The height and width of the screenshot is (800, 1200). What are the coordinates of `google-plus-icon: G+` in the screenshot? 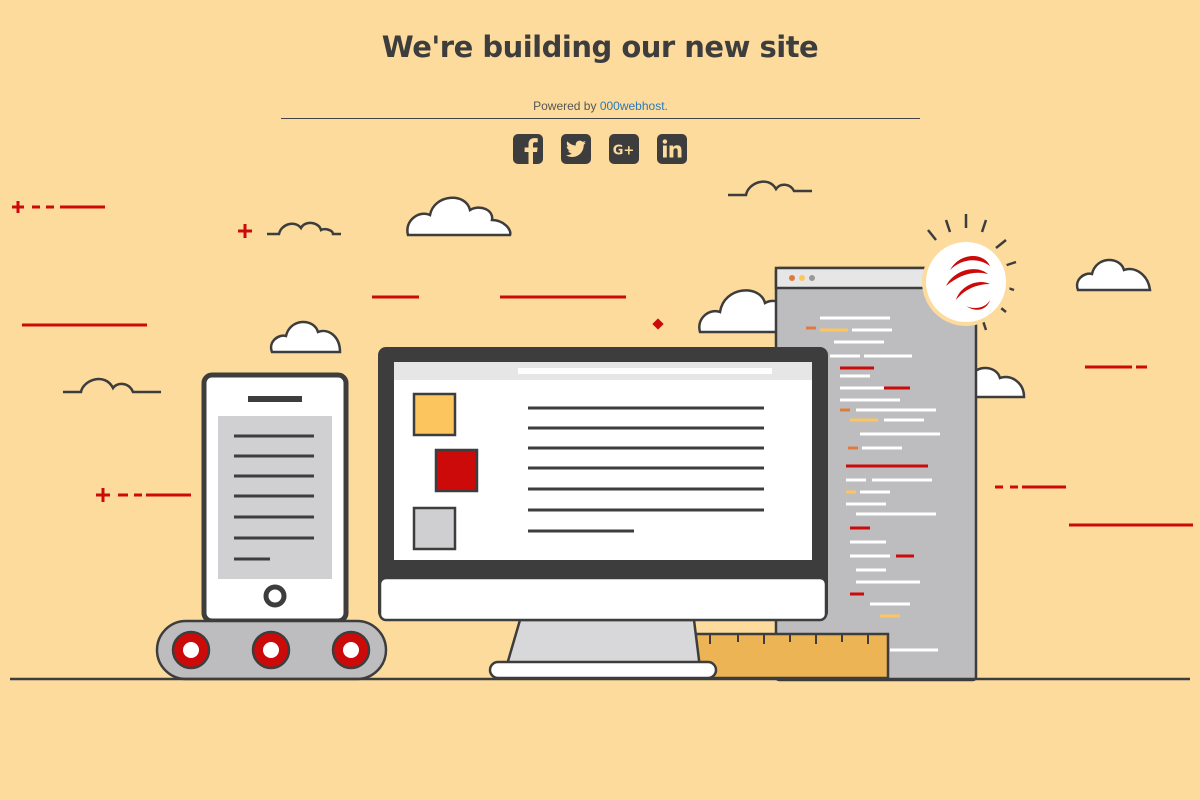 It's located at (624, 149).